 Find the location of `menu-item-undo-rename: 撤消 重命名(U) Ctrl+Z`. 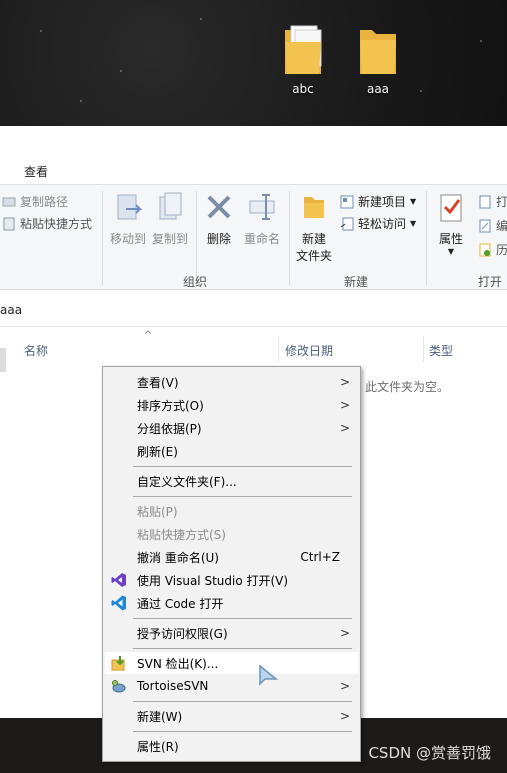

menu-item-undo-rename: 撤消 重命名(U) Ctrl+Z is located at coordinates (231, 557).